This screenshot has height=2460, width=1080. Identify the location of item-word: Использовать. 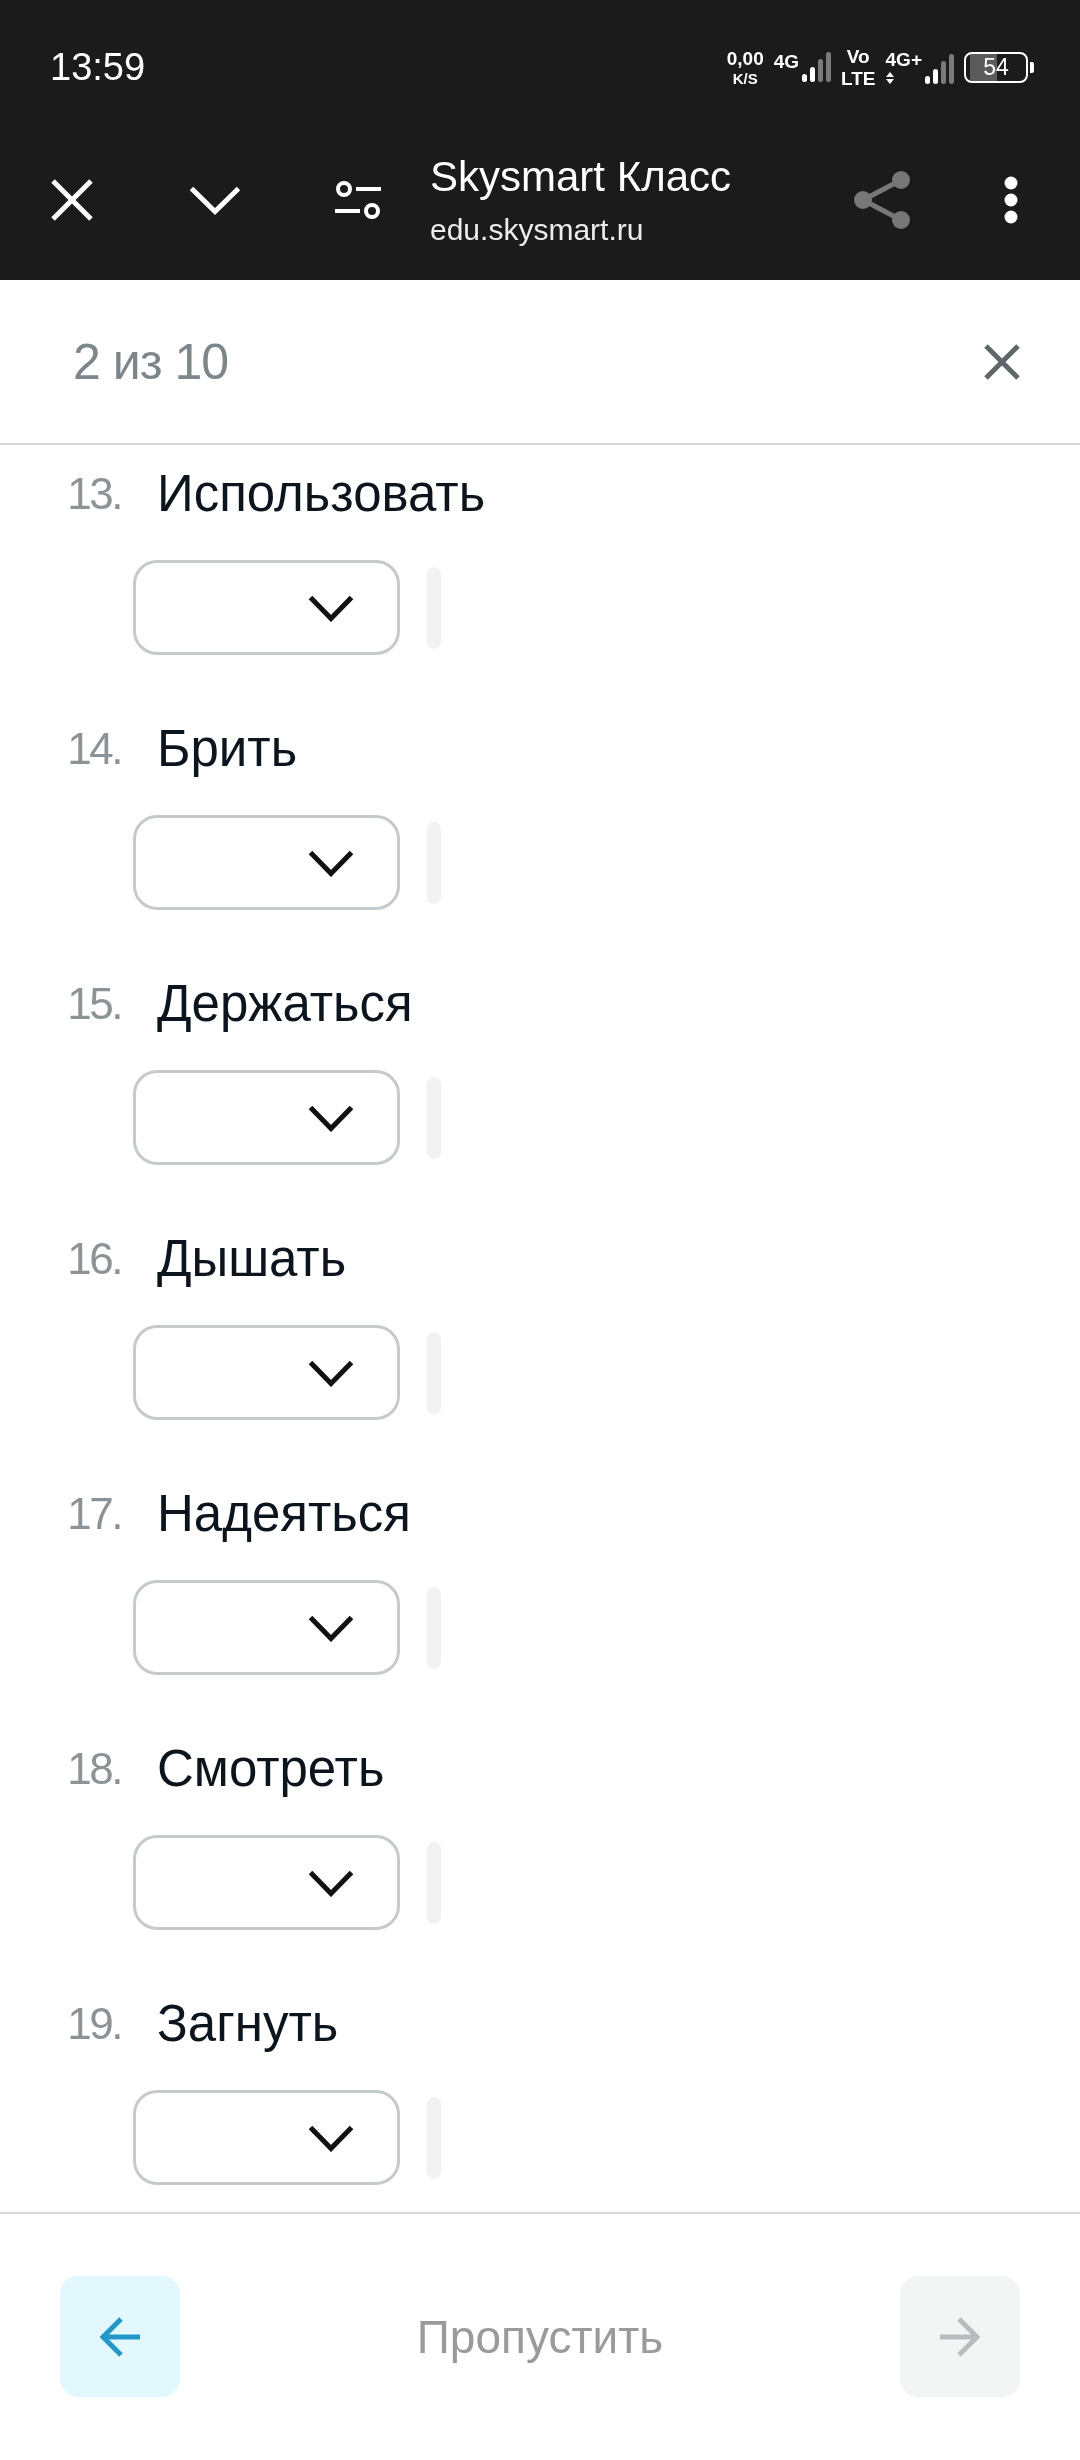
(321, 494).